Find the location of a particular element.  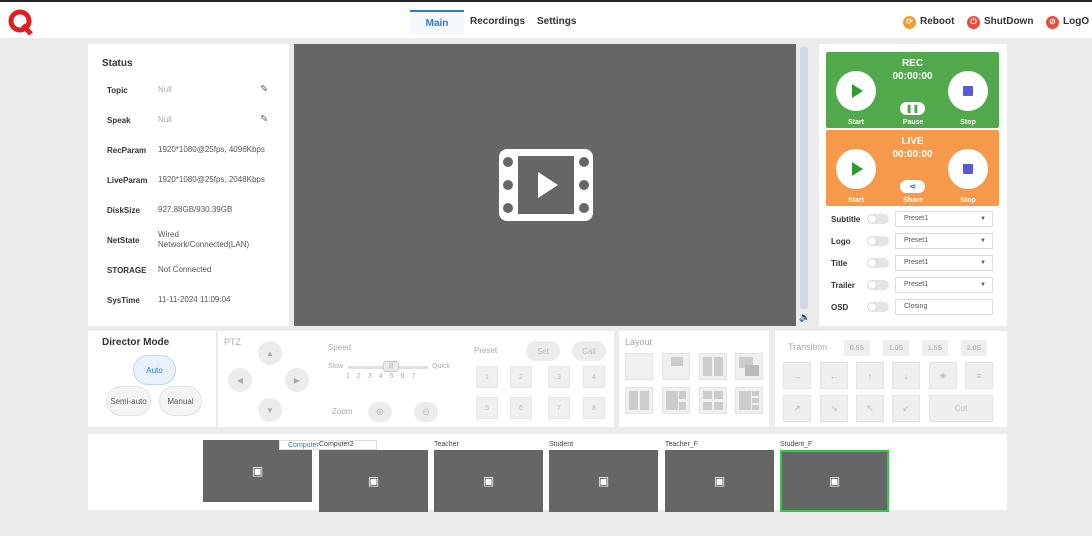

trailer-select: Preset1 ▼ is located at coordinates (944, 285).